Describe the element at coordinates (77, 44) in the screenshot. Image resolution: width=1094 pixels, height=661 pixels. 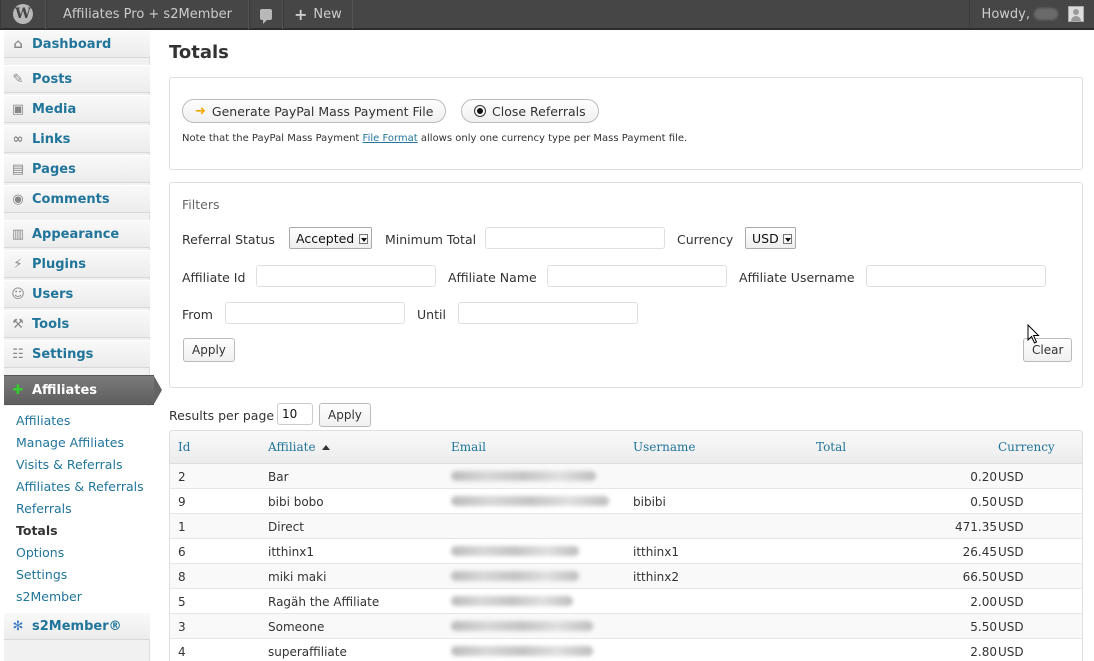
I see `menu-dashboard: ⌂ Dashboard` at that location.